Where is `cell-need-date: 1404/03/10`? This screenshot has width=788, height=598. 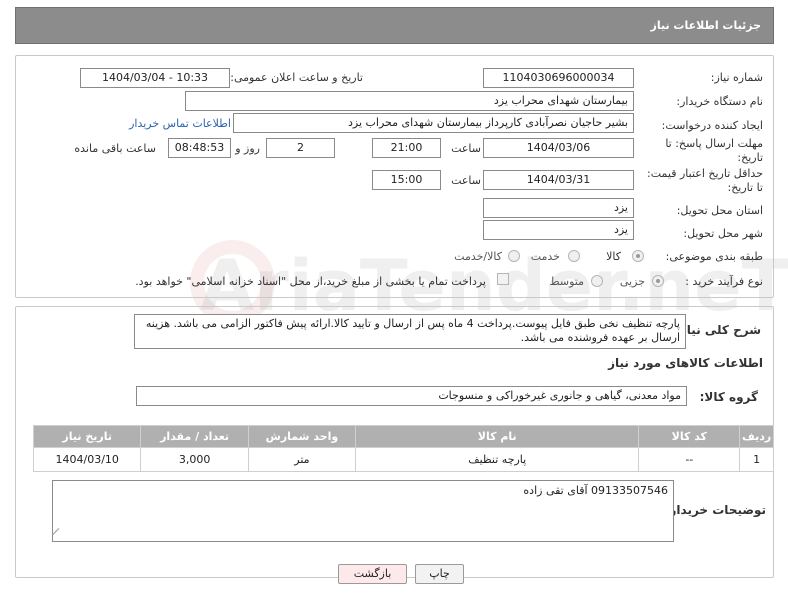
cell-need-date: 1404/03/10 is located at coordinates (87, 459).